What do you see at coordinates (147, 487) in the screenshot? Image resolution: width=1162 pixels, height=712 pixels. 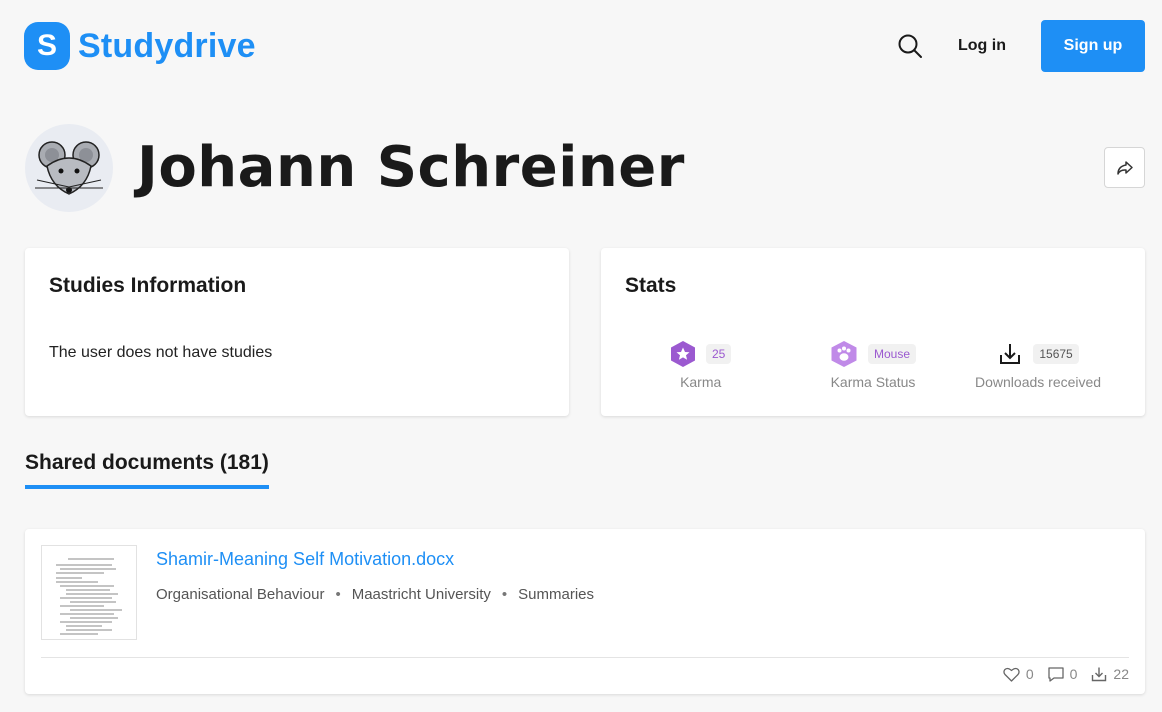 I see `tab-active-underline` at bounding box center [147, 487].